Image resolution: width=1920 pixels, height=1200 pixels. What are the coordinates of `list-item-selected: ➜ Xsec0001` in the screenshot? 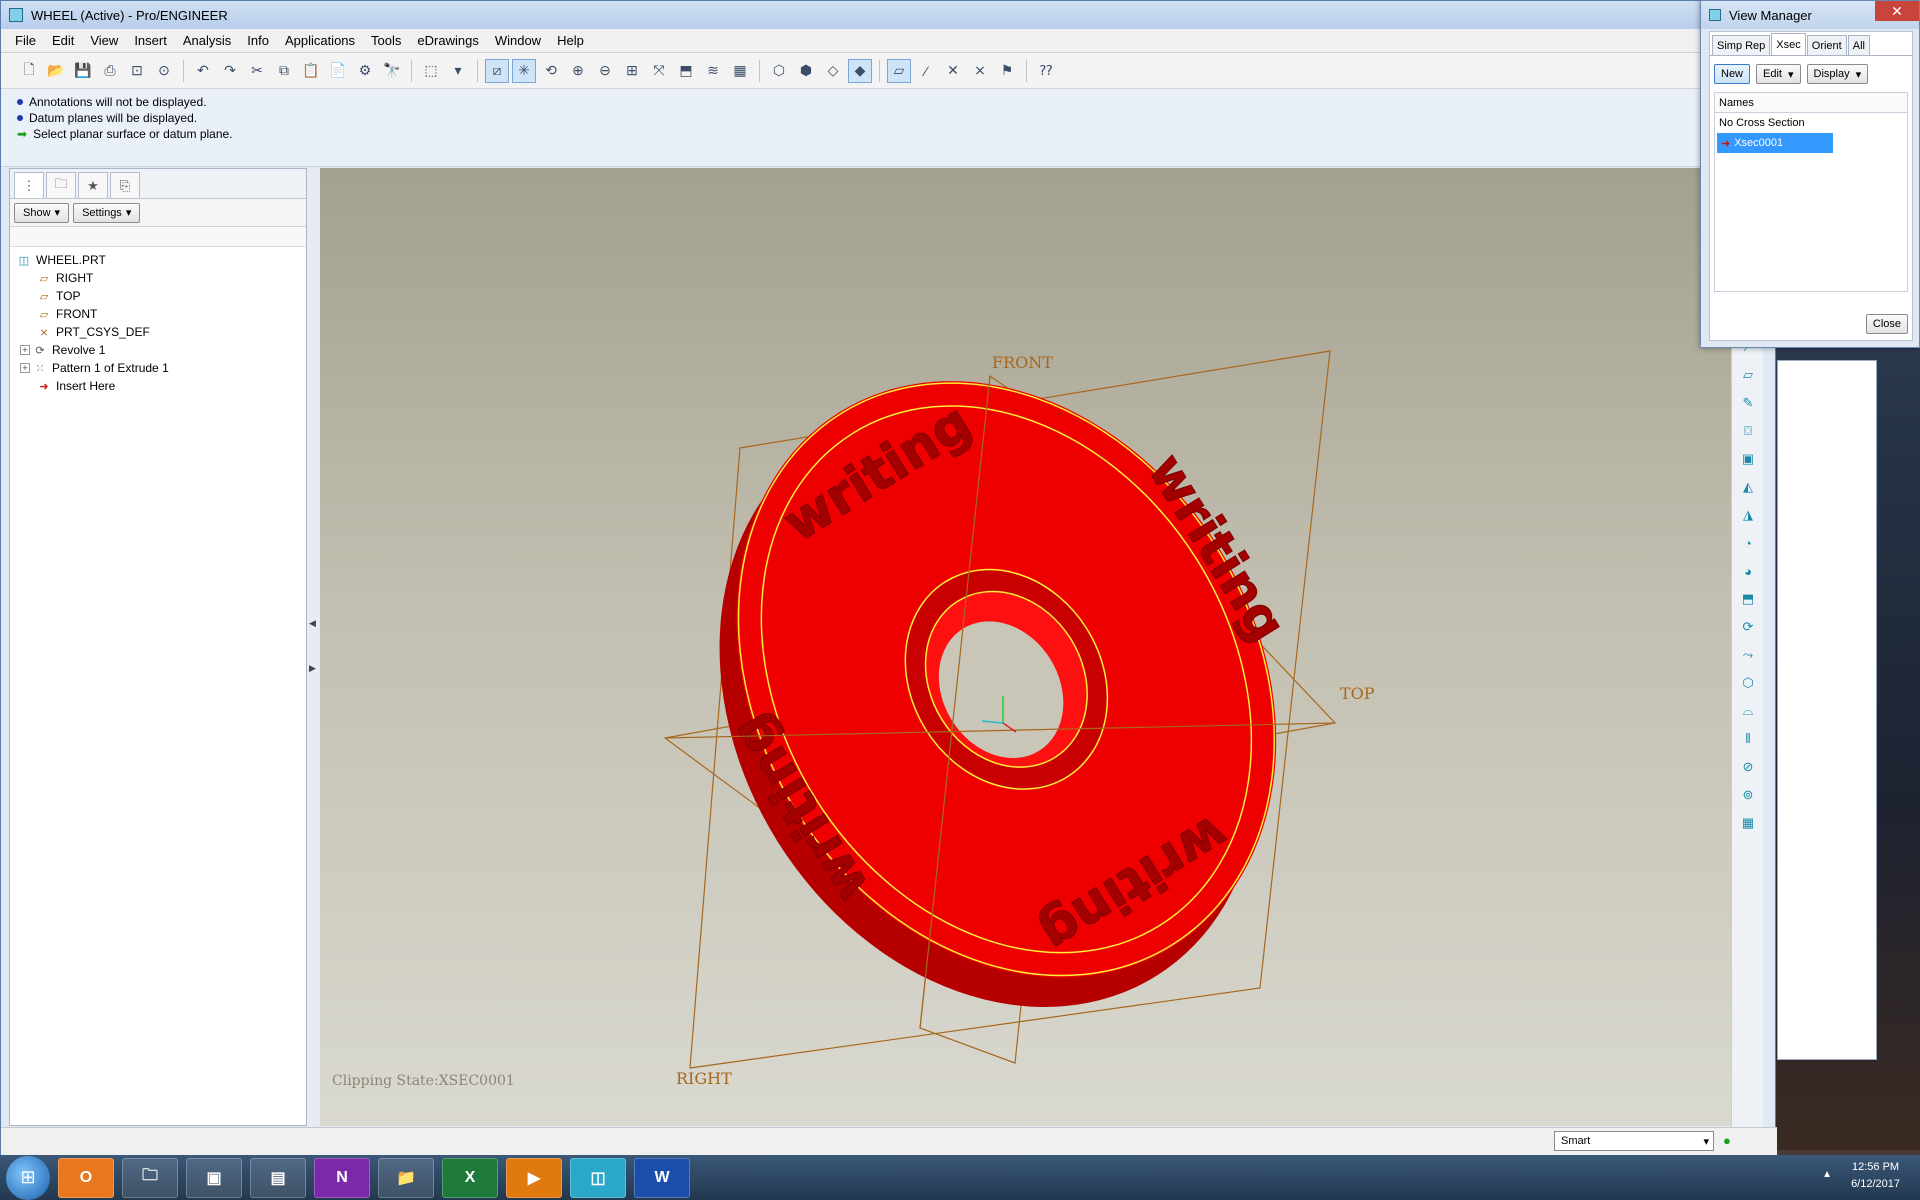 It's located at (1775, 143).